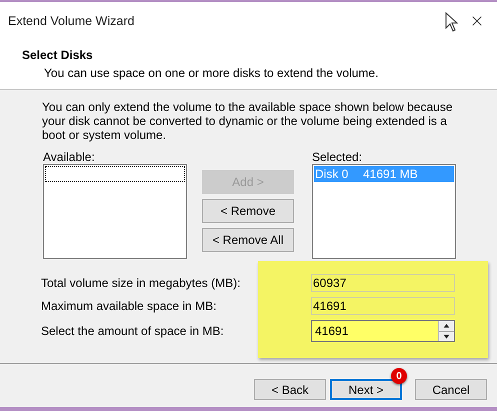 The image size is (497, 411). What do you see at coordinates (383, 306) in the screenshot?
I see `readonly-field: 41691` at bounding box center [383, 306].